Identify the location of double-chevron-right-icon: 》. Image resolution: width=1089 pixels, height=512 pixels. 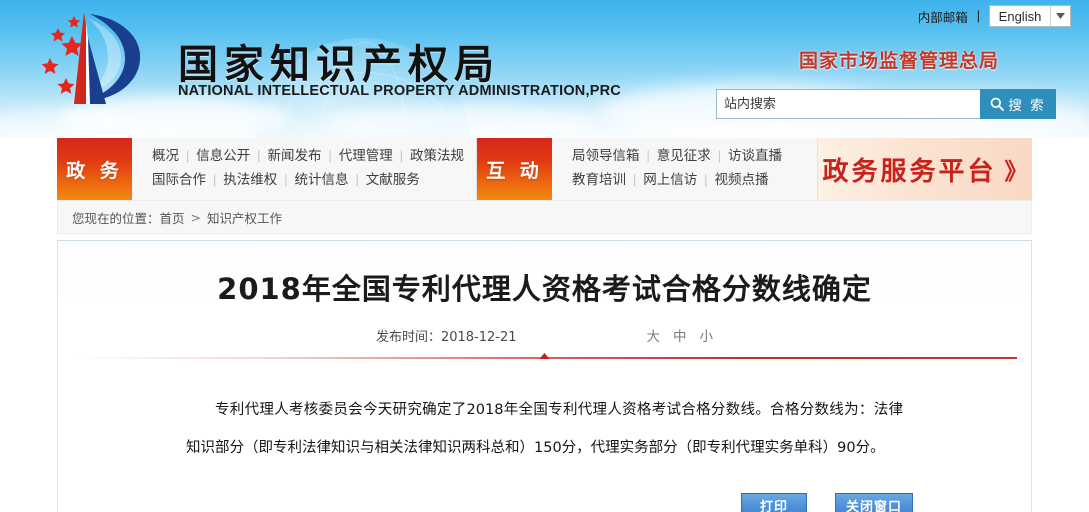
(1016, 171).